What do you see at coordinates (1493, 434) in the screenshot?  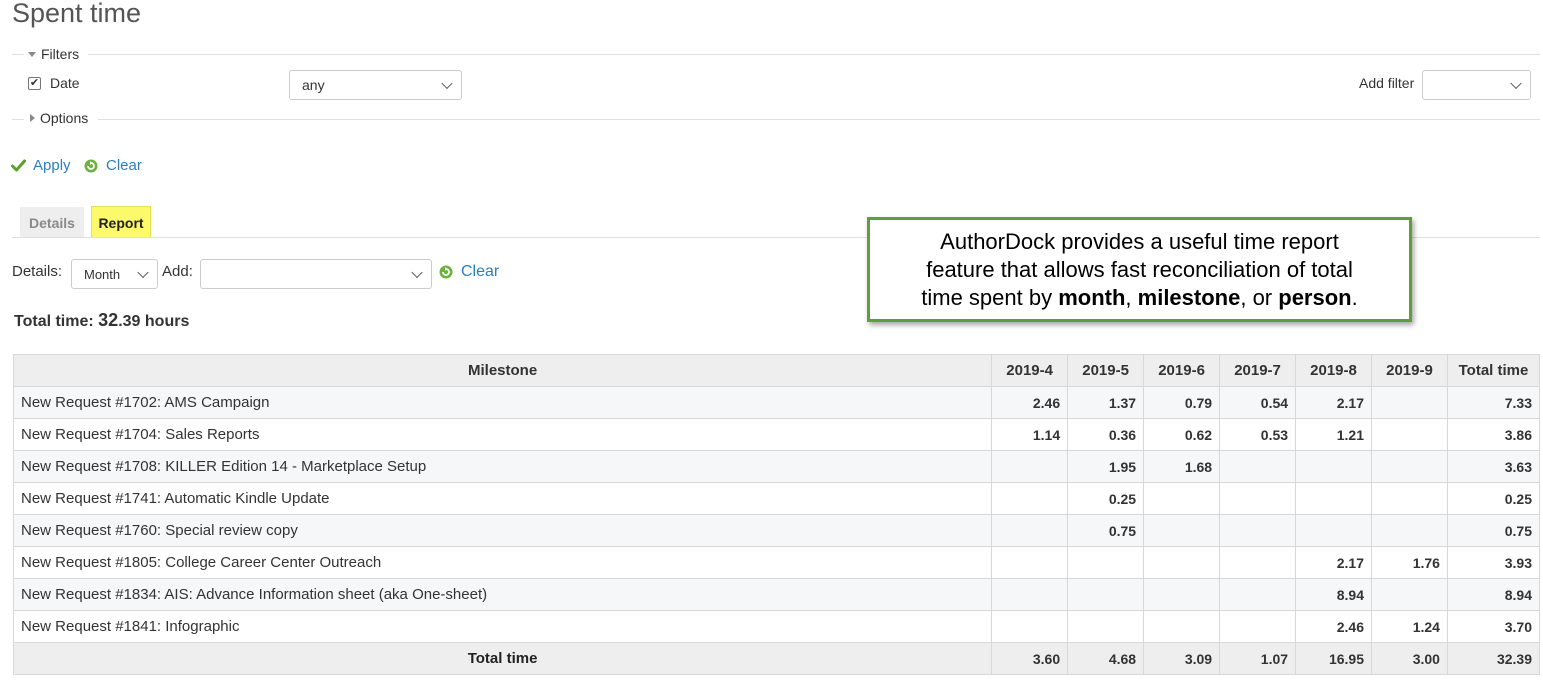 I see `hours-cell: 3.86` at bounding box center [1493, 434].